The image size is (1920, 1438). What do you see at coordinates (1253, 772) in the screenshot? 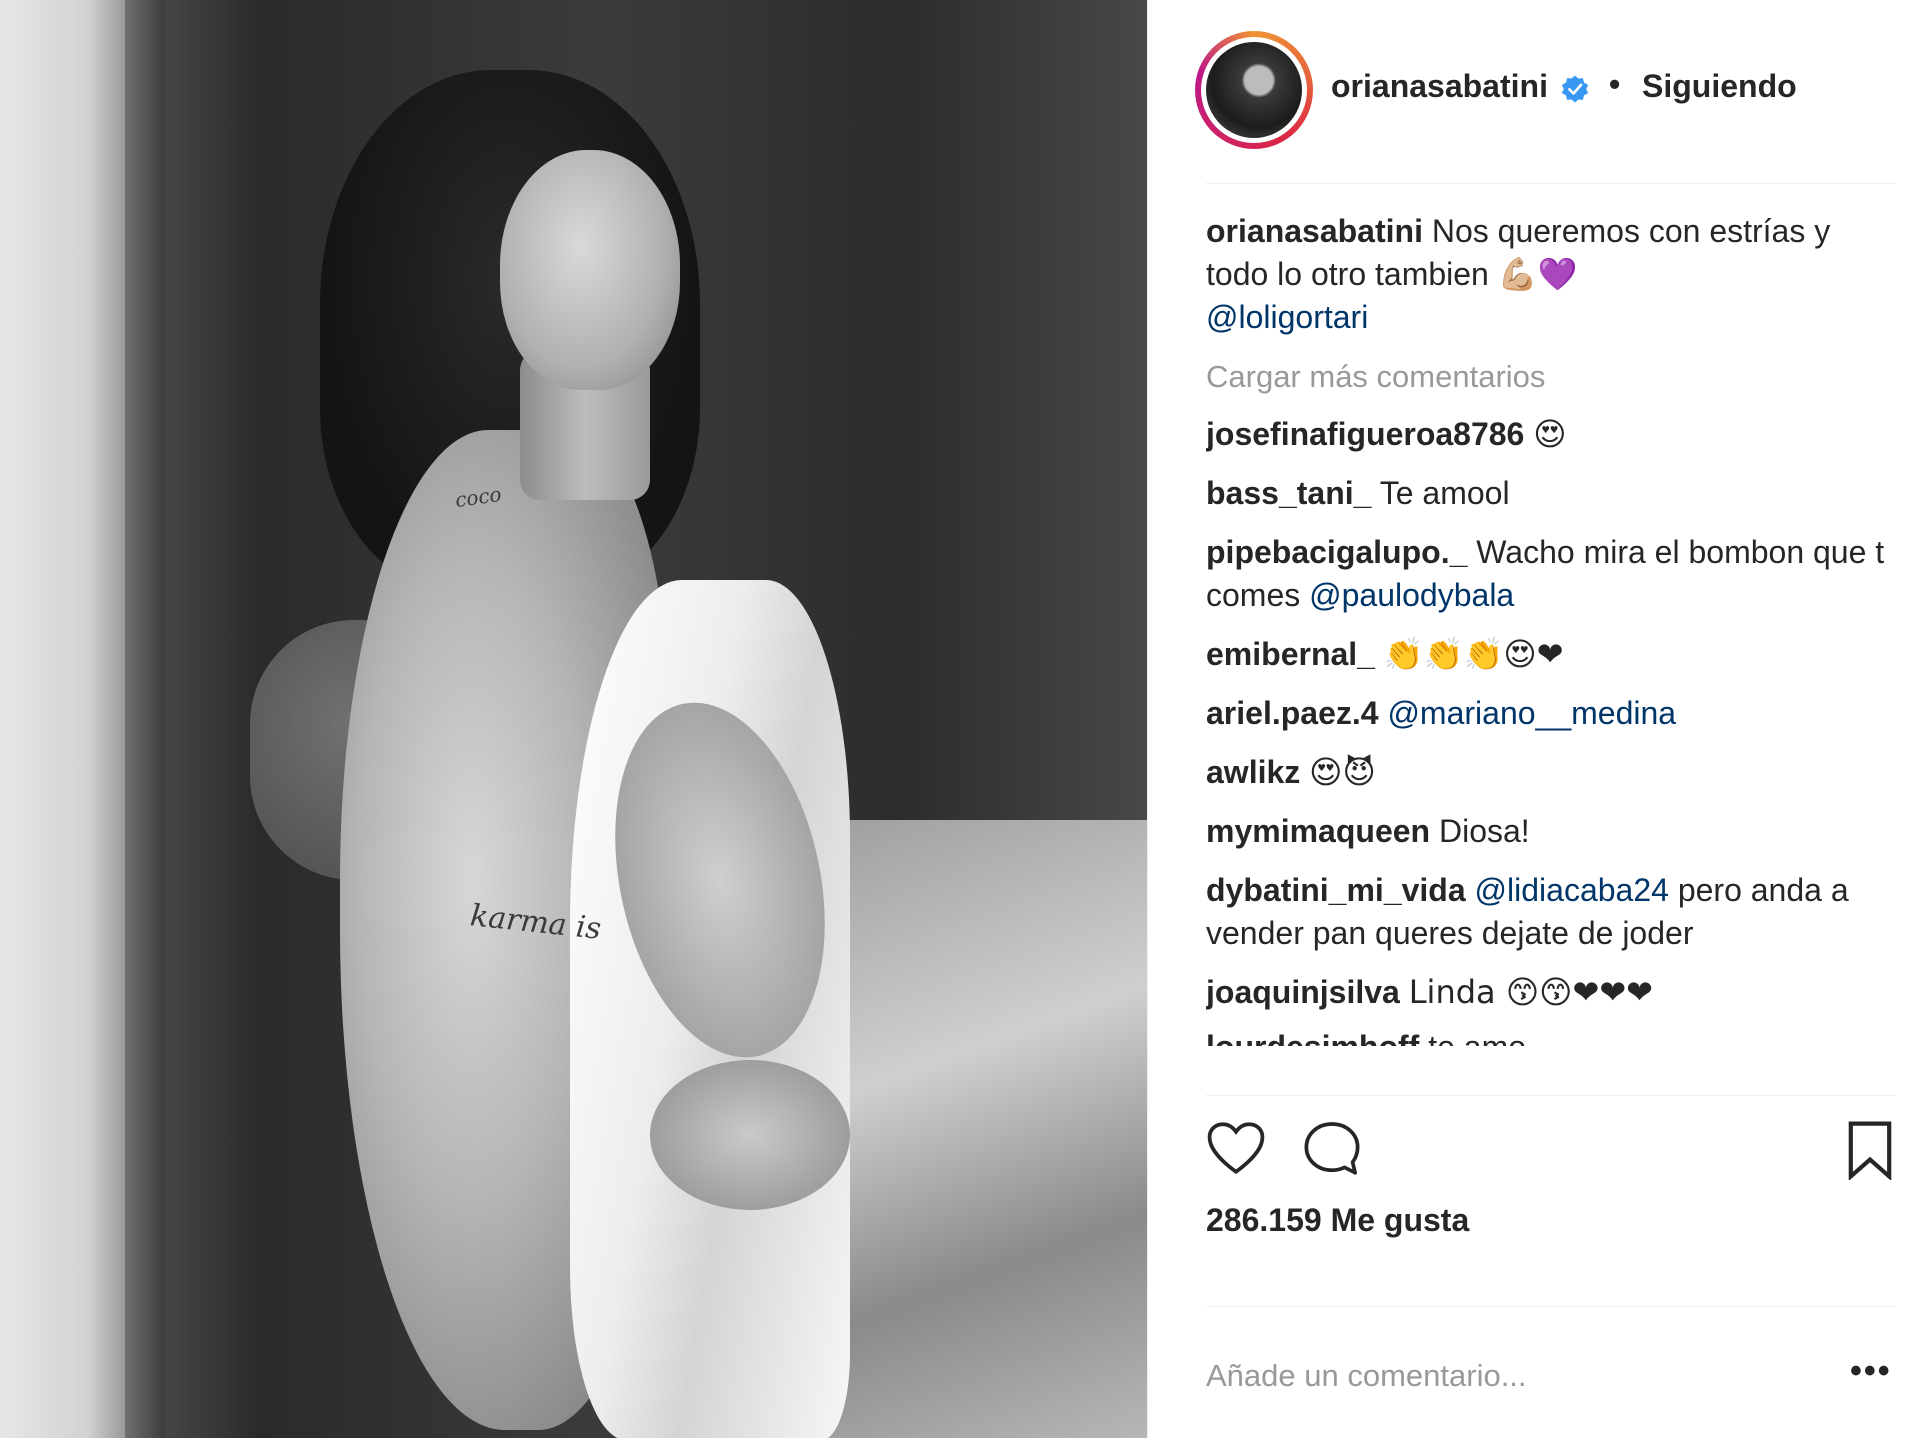
I see `comment-username-link: awlikz` at bounding box center [1253, 772].